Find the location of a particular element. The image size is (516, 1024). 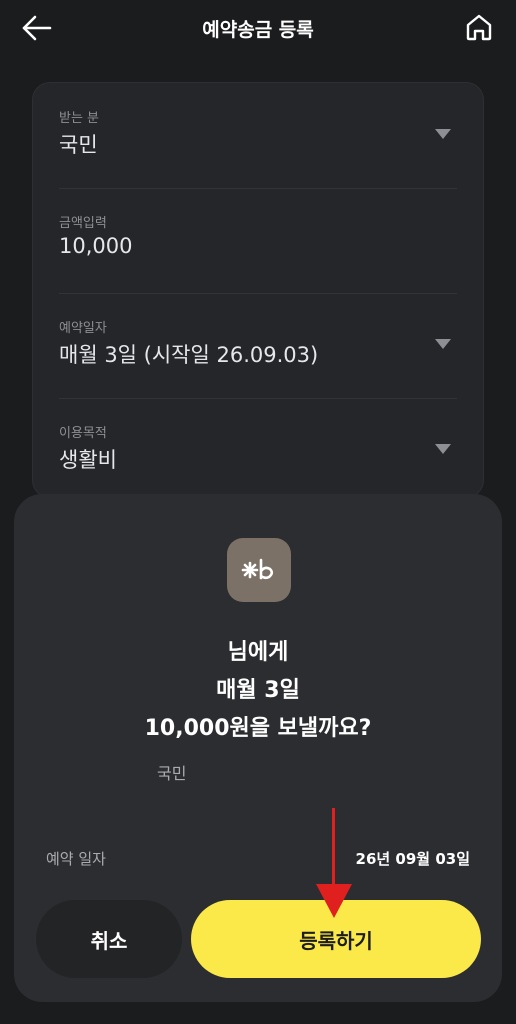

home-icon is located at coordinates (479, 27).